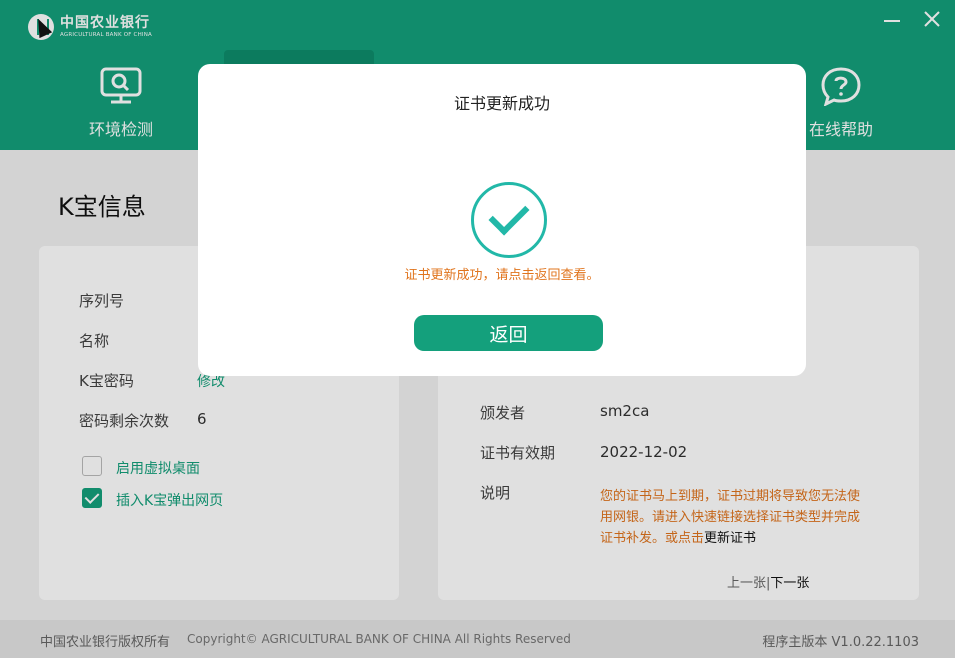 The image size is (955, 658). Describe the element at coordinates (501, 103) in the screenshot. I see `dialog-title: 证书更新成功` at that location.